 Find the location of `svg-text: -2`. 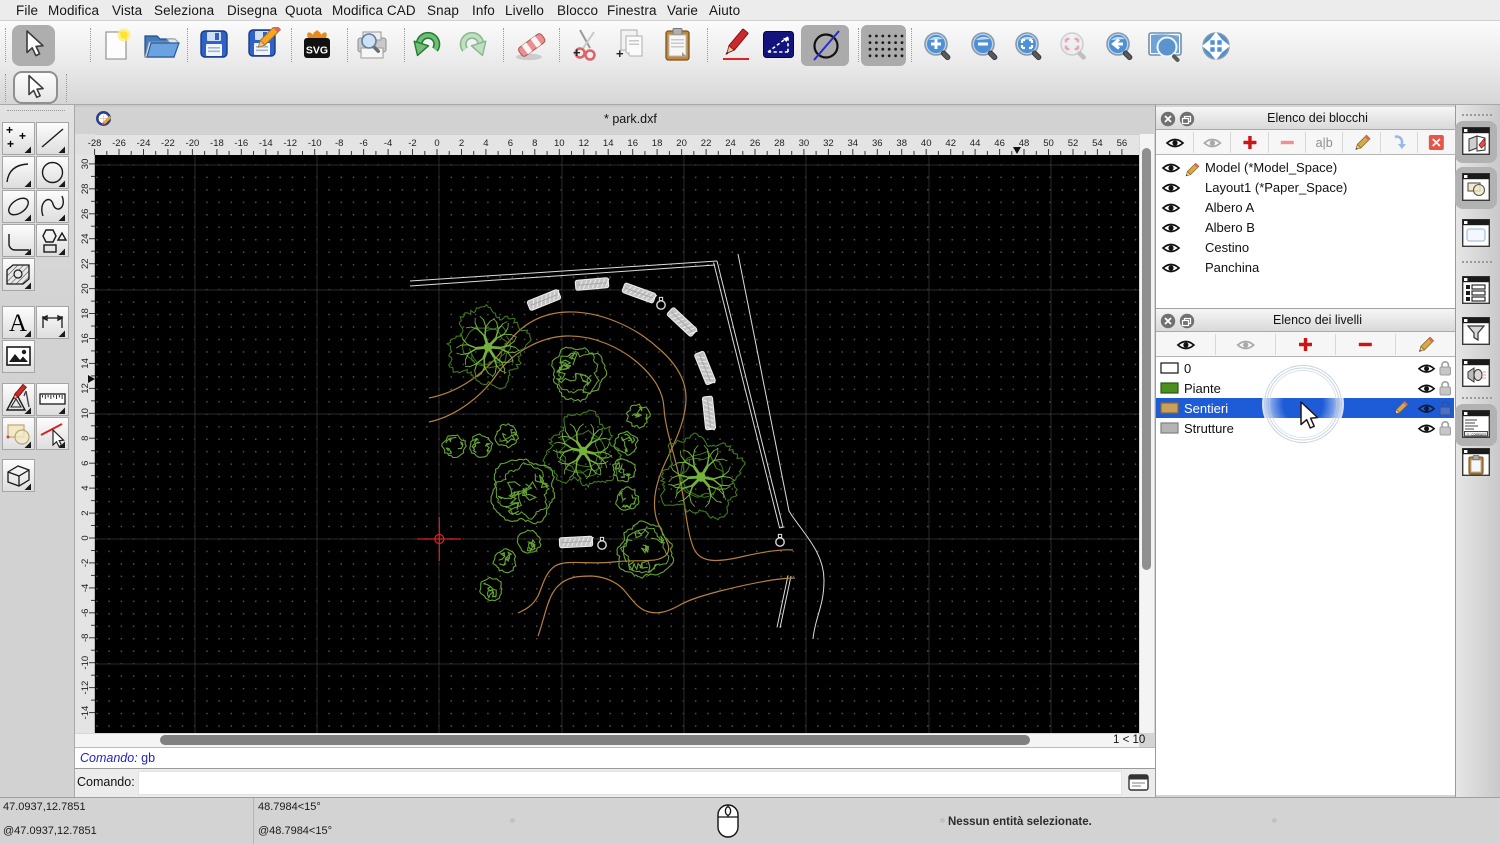

svg-text: -2 is located at coordinates (85, 563).